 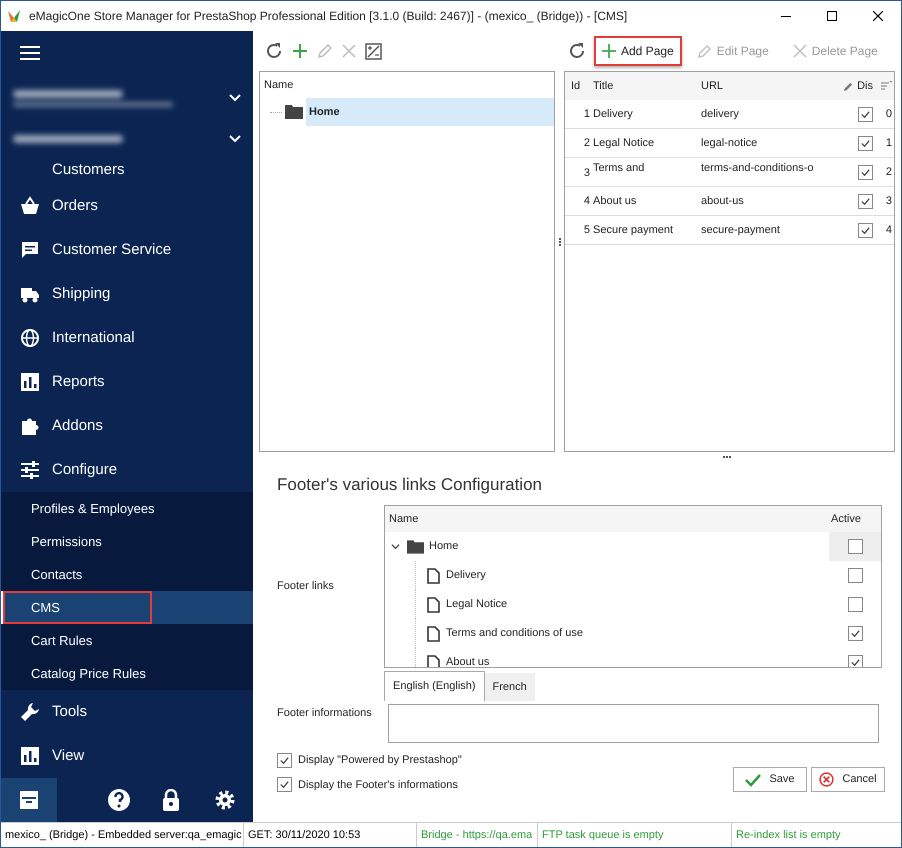 What do you see at coordinates (855, 519) in the screenshot?
I see `column-header: Active` at bounding box center [855, 519].